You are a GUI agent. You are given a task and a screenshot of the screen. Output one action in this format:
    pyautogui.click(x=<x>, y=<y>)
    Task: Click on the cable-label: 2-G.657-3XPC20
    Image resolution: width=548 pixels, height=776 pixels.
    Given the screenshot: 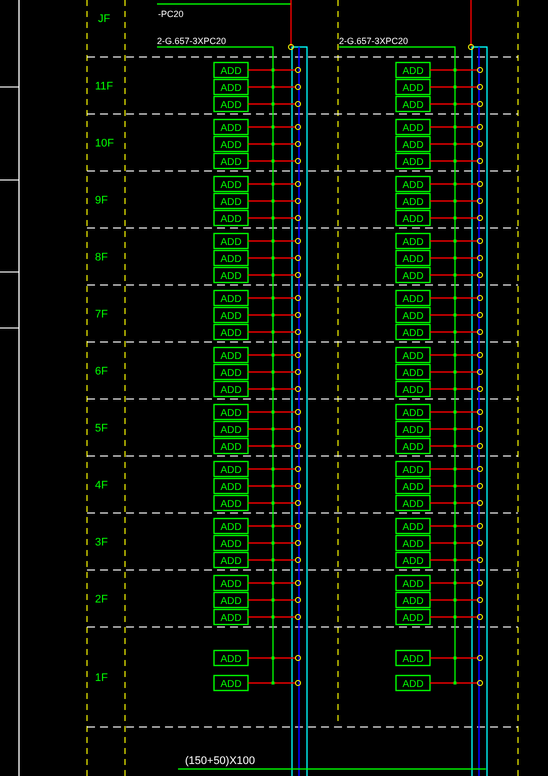 What is the action you would take?
    pyautogui.click(x=373, y=41)
    